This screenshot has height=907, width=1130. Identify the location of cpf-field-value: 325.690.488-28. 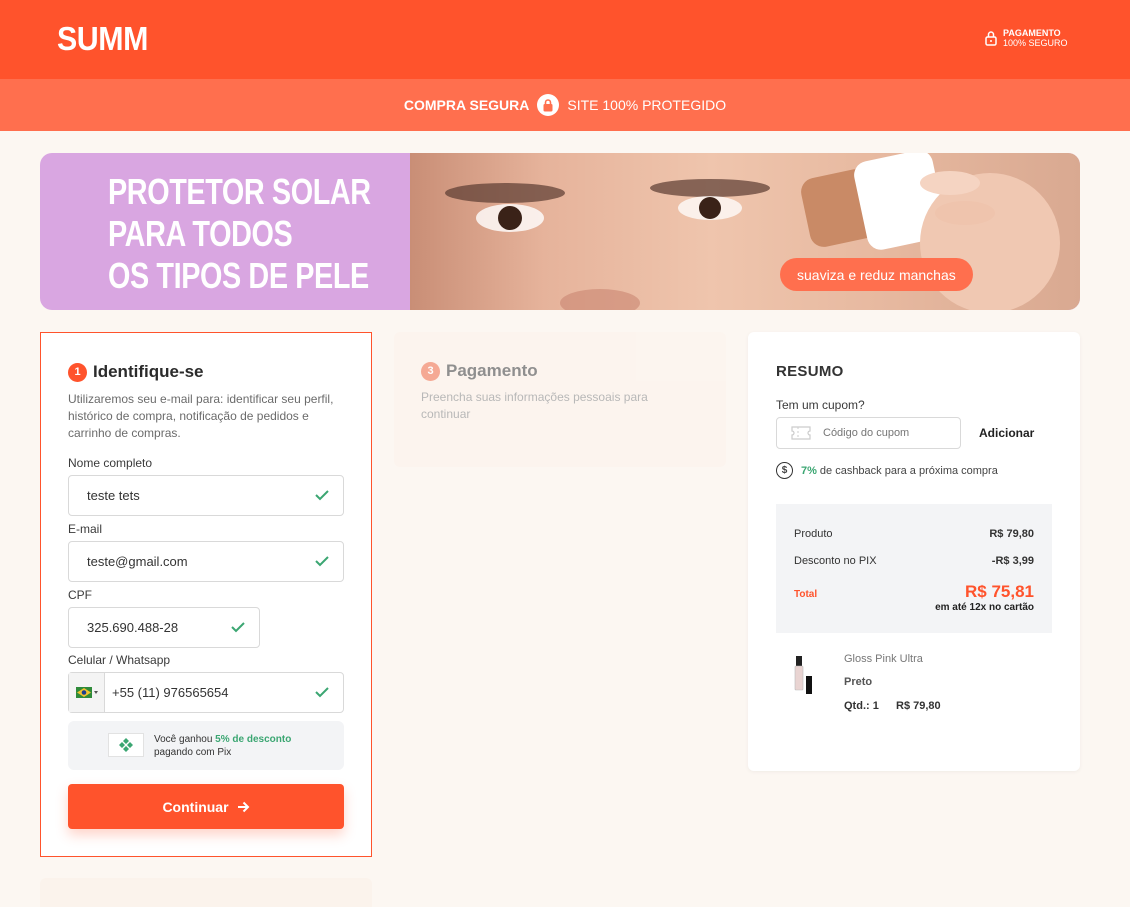
(133, 627).